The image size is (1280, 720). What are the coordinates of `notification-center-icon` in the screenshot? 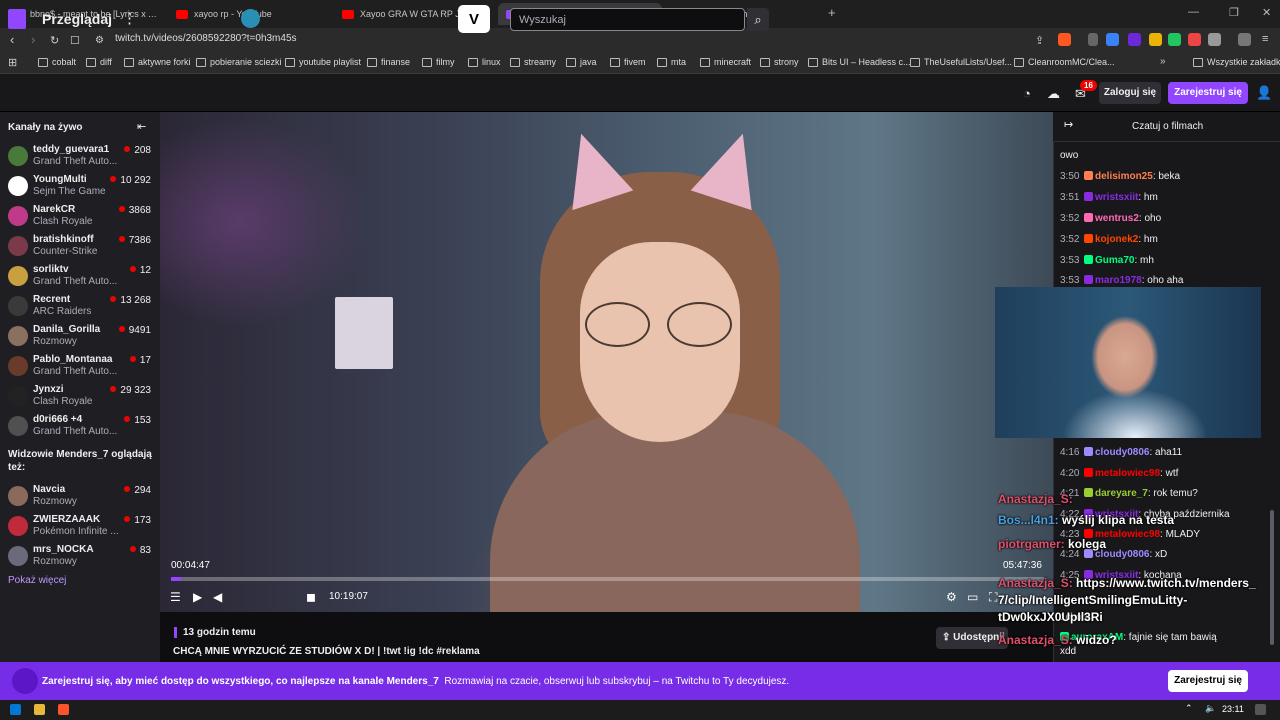 It's located at (1260, 709).